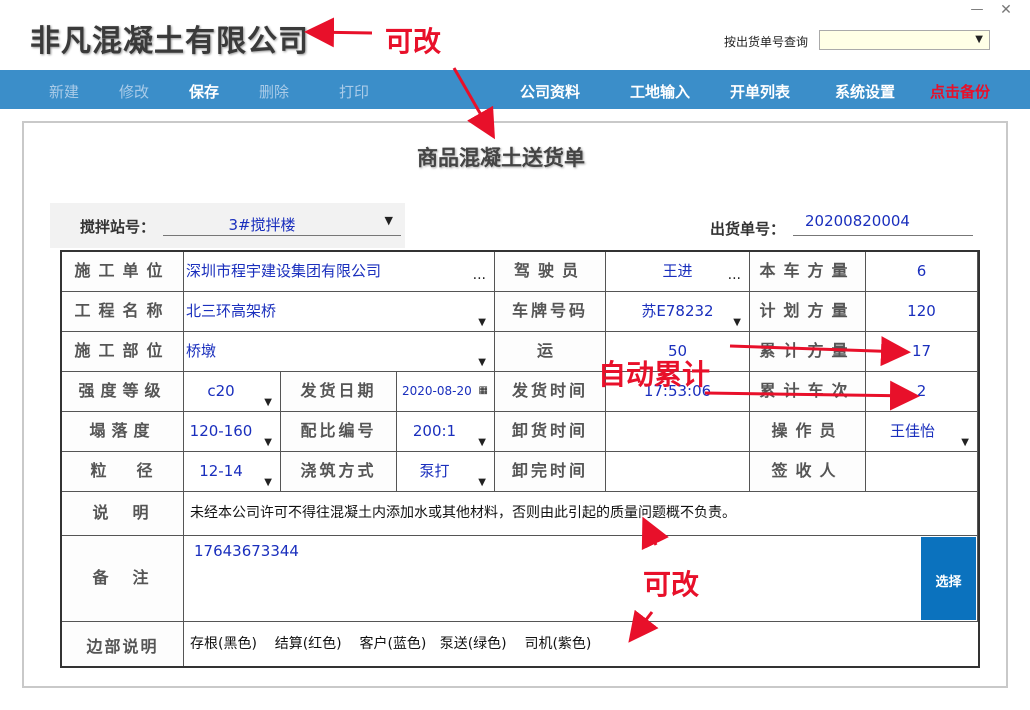 Image resolution: width=1030 pixels, height=710 pixels. What do you see at coordinates (912, 431) in the screenshot?
I see `operator-value: 王佳怡` at bounding box center [912, 431].